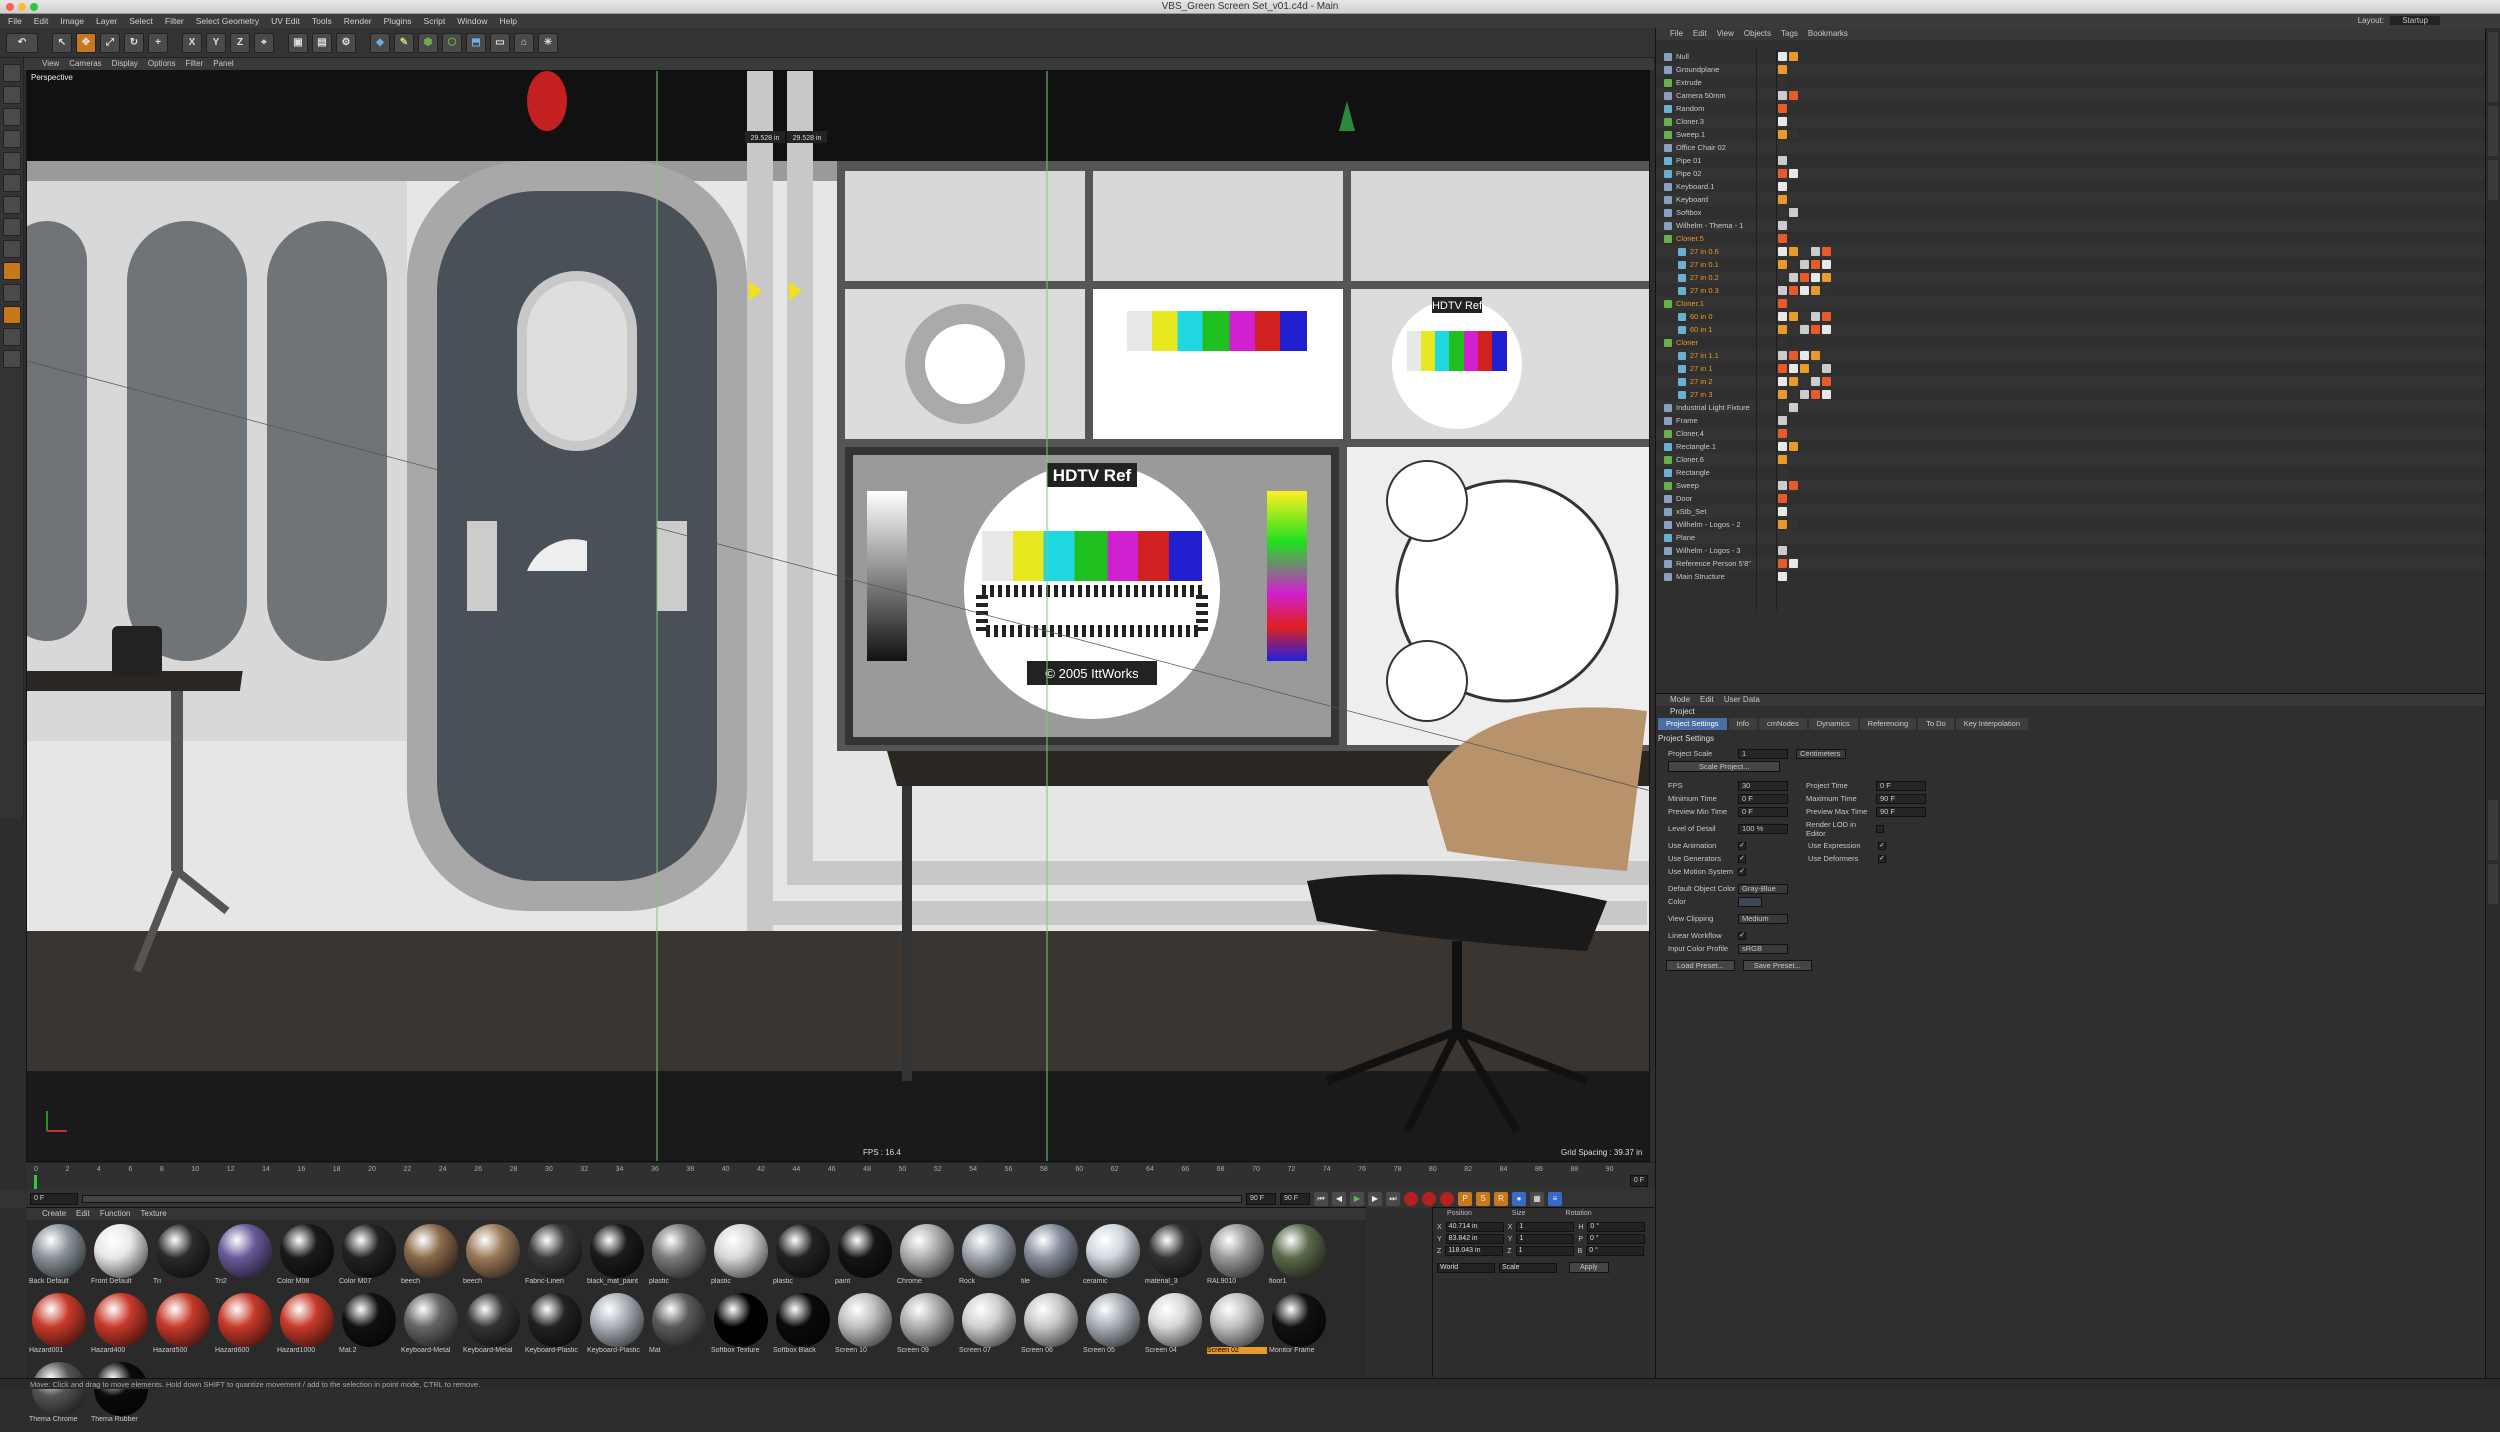 The image size is (2500, 1432). Describe the element at coordinates (1726, 550) in the screenshot. I see `object-name: Wilhelm - Logos - 3` at that location.